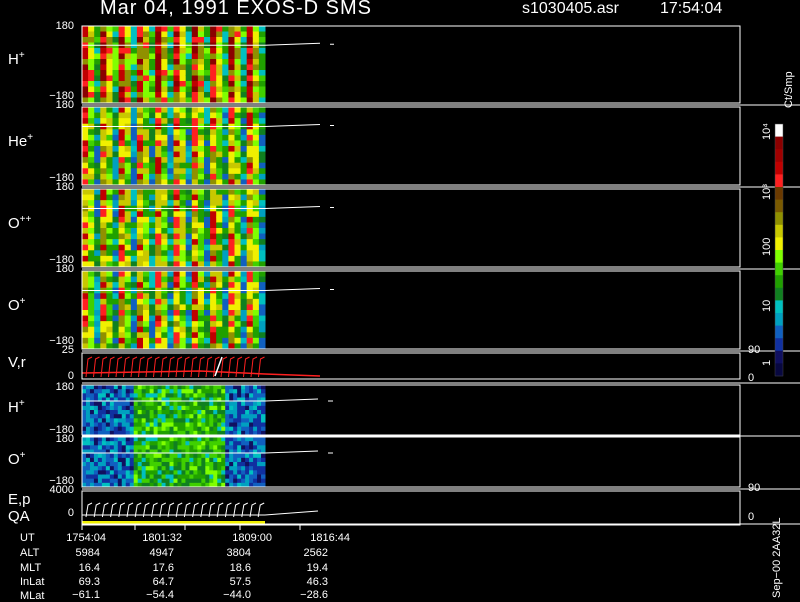  Describe the element at coordinates (64, 187) in the screenshot. I see `tick-label: 180` at that location.